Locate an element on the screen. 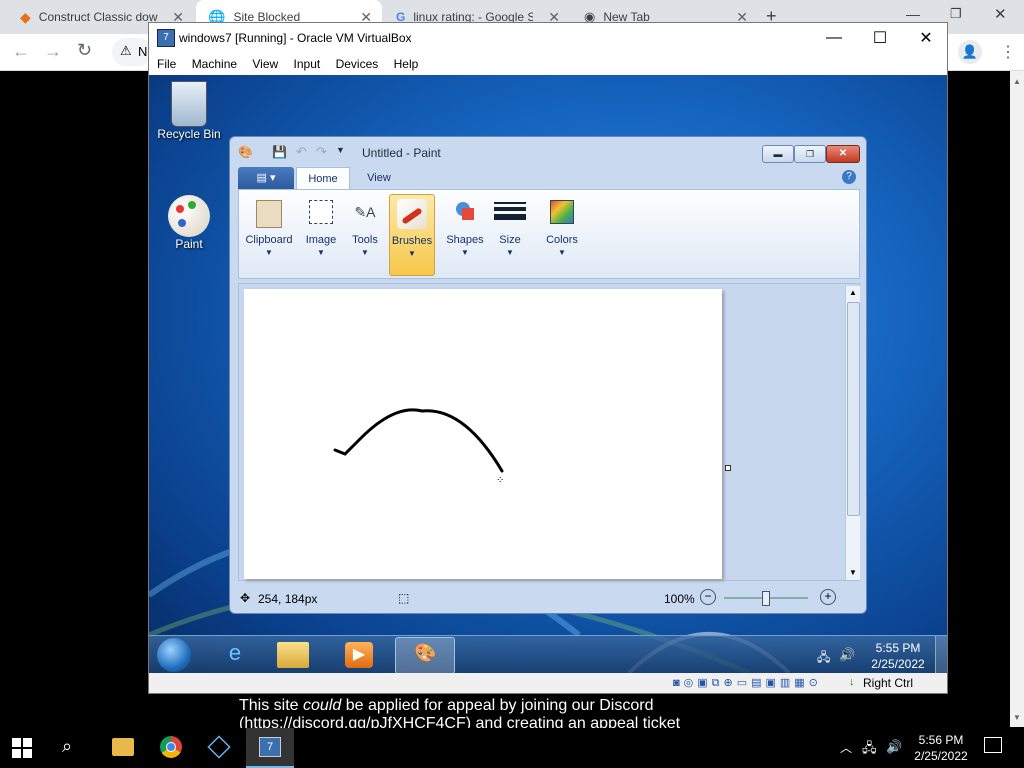 The width and height of the screenshot is (1024, 768). vm-window-icon: 7 is located at coordinates (270, 747).